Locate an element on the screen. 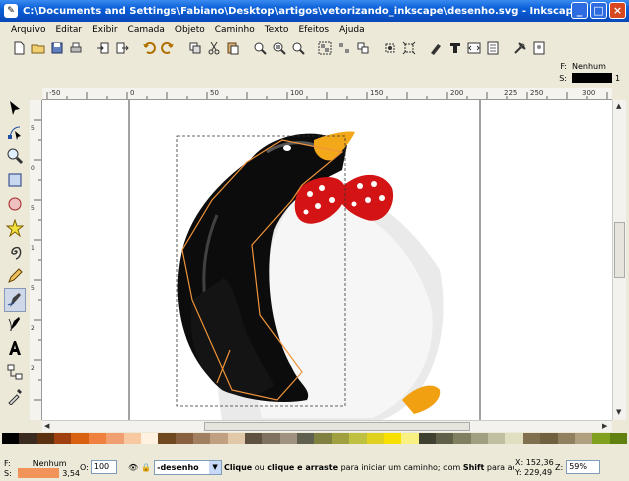 The height and width of the screenshot is (481, 629). zoom-tool-icon is located at coordinates (15, 156).